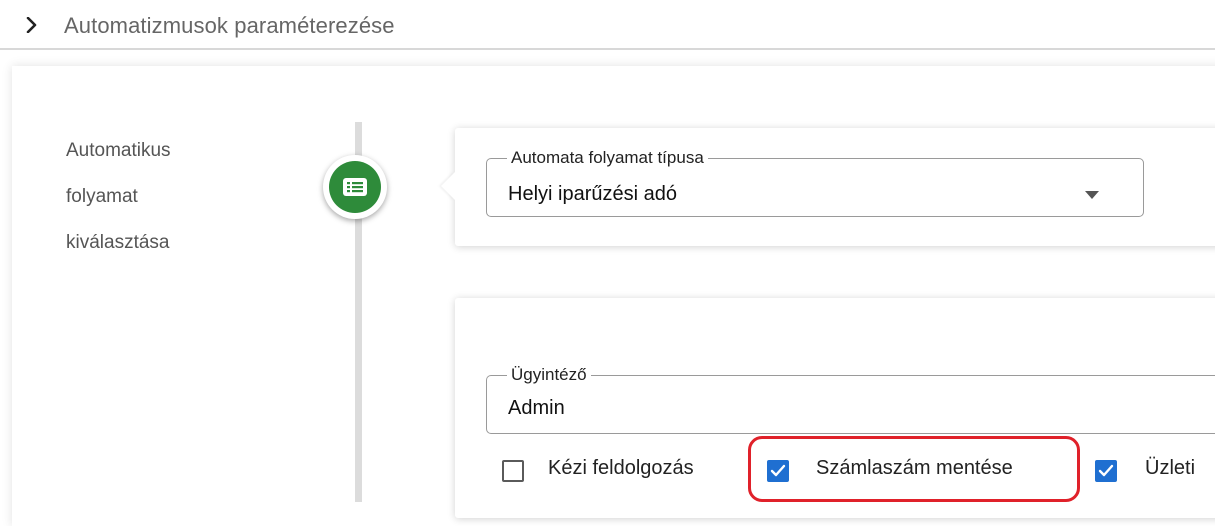 The image size is (1215, 526). Describe the element at coordinates (118, 242) in the screenshot. I see `step-label-line: kiválasztása` at that location.